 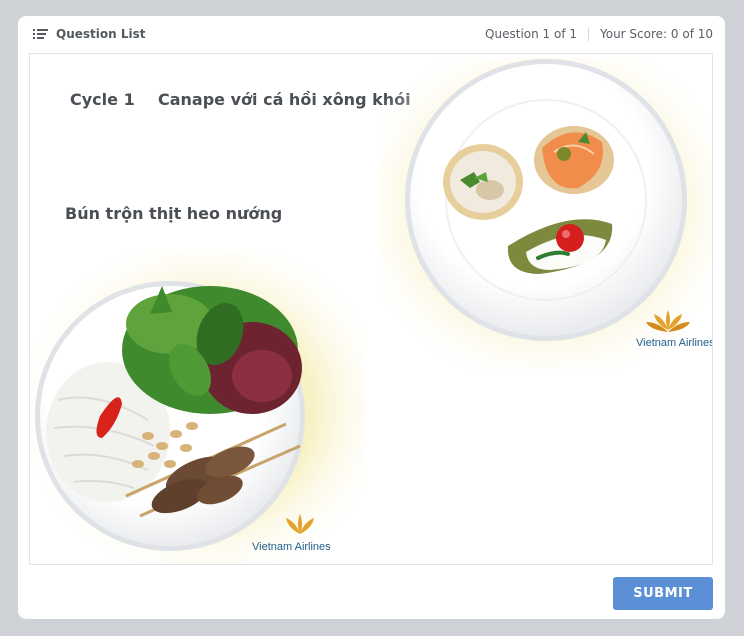 What do you see at coordinates (101, 34) in the screenshot?
I see `question-list-label: Question List` at bounding box center [101, 34].